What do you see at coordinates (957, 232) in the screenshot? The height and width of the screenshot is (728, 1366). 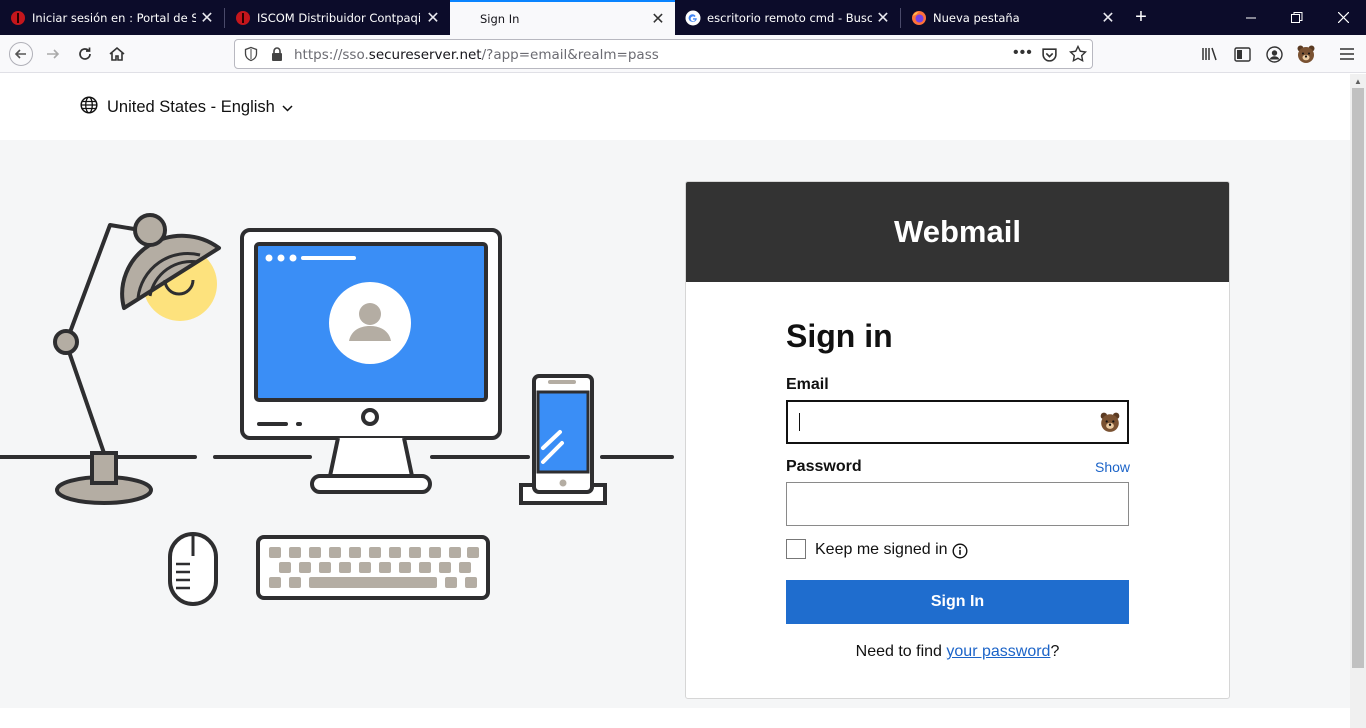 I see `card-header: Webmail` at bounding box center [957, 232].